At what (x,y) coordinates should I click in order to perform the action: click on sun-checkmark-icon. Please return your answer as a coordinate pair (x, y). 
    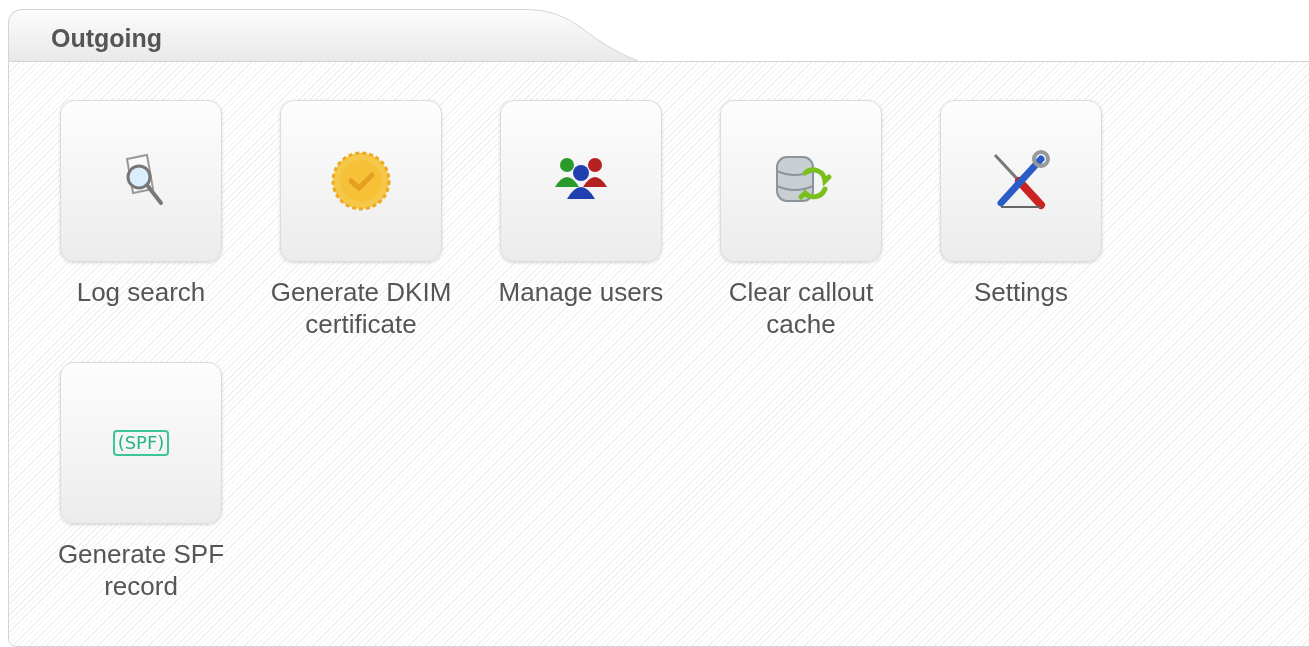
    Looking at the image, I should click on (361, 181).